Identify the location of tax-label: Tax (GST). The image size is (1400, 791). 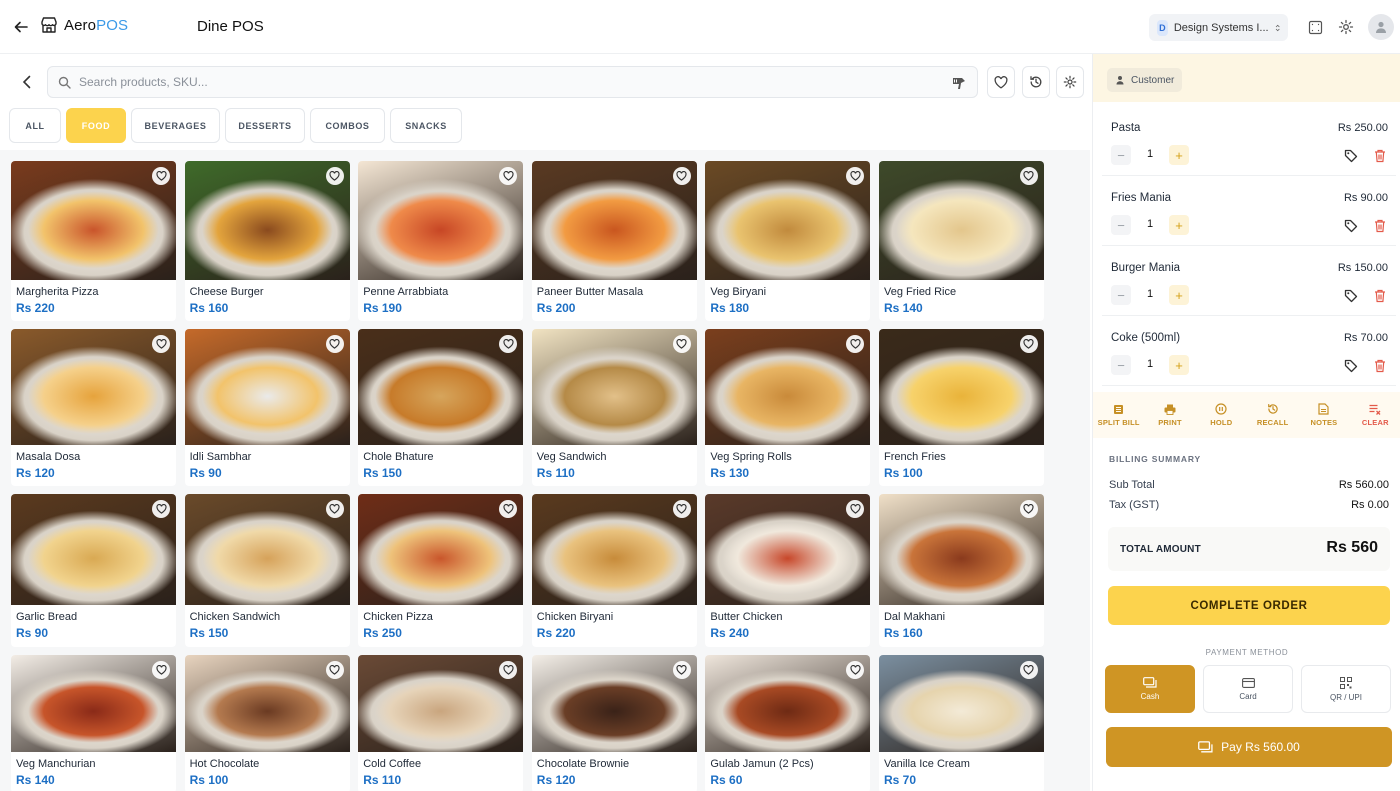
(1134, 505).